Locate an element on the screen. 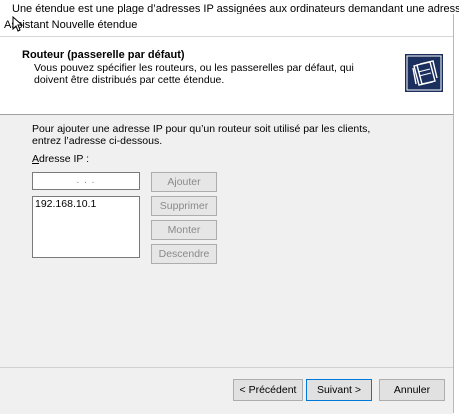 The height and width of the screenshot is (414, 459). add-button: Ajouter is located at coordinates (184, 182).